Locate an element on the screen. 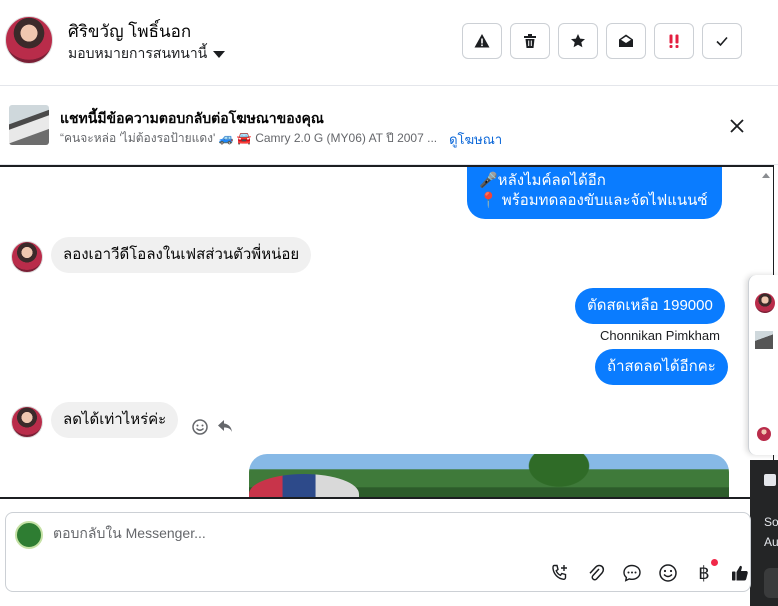 Image resolution: width=778 pixels, height=606 pixels. star-icon is located at coordinates (578, 41).